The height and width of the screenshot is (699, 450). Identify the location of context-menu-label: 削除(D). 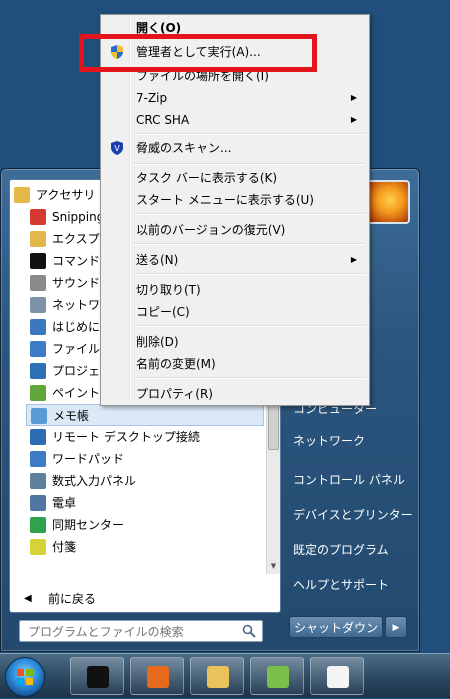
(157, 342).